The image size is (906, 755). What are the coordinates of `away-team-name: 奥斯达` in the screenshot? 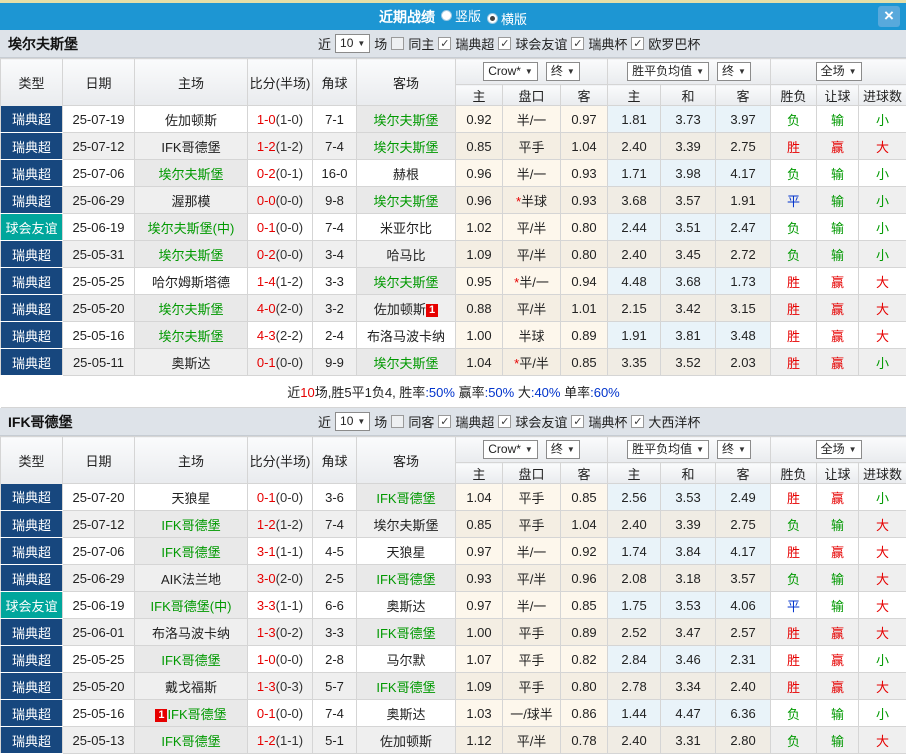 It's located at (406, 606).